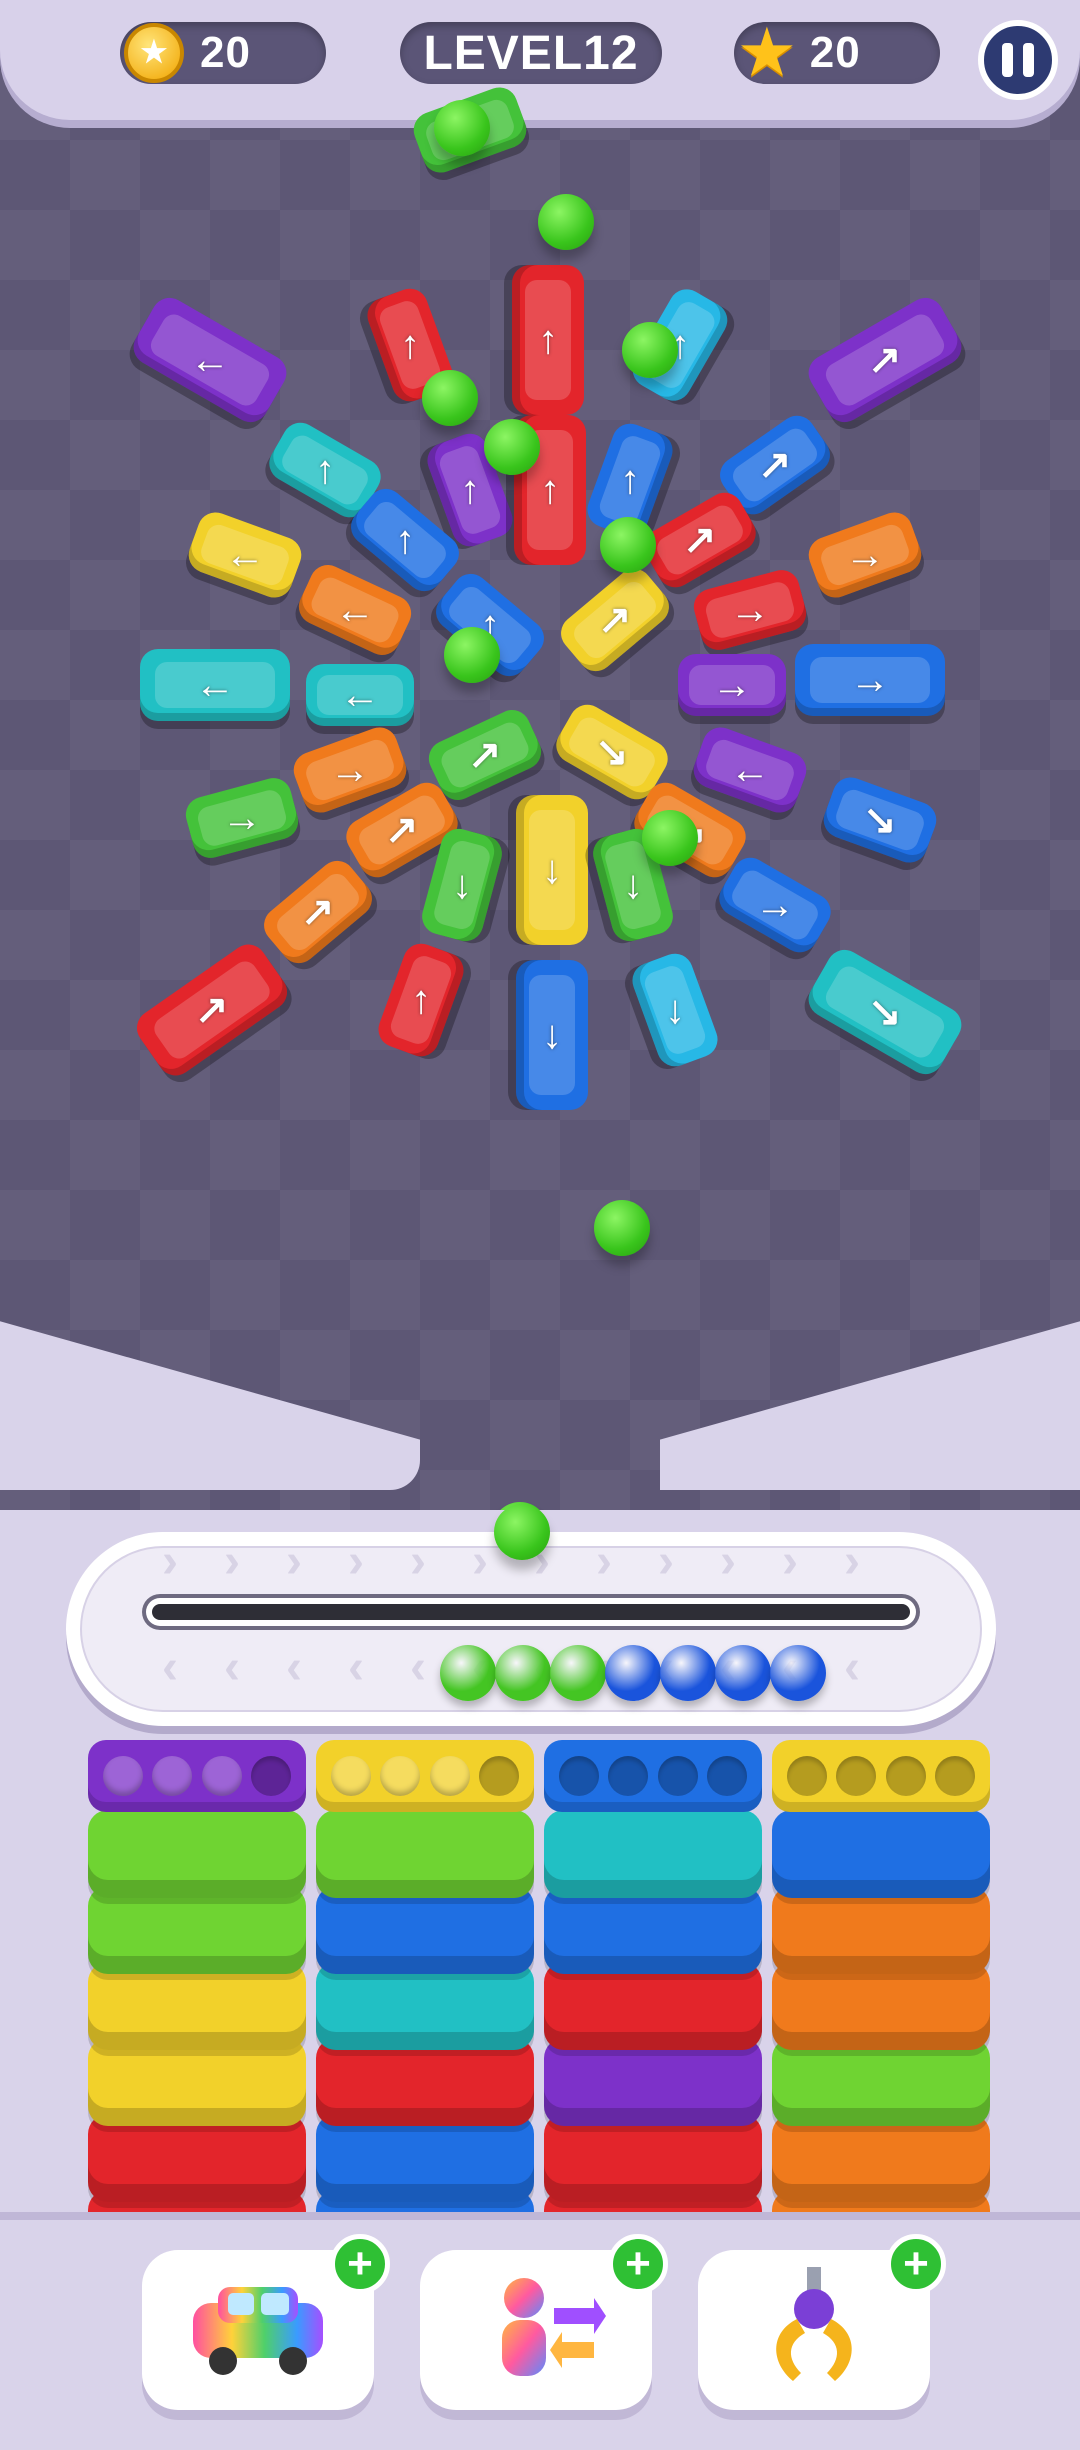 Image resolution: width=1080 pixels, height=2450 pixels. I want to click on star-count: 20, so click(835, 52).